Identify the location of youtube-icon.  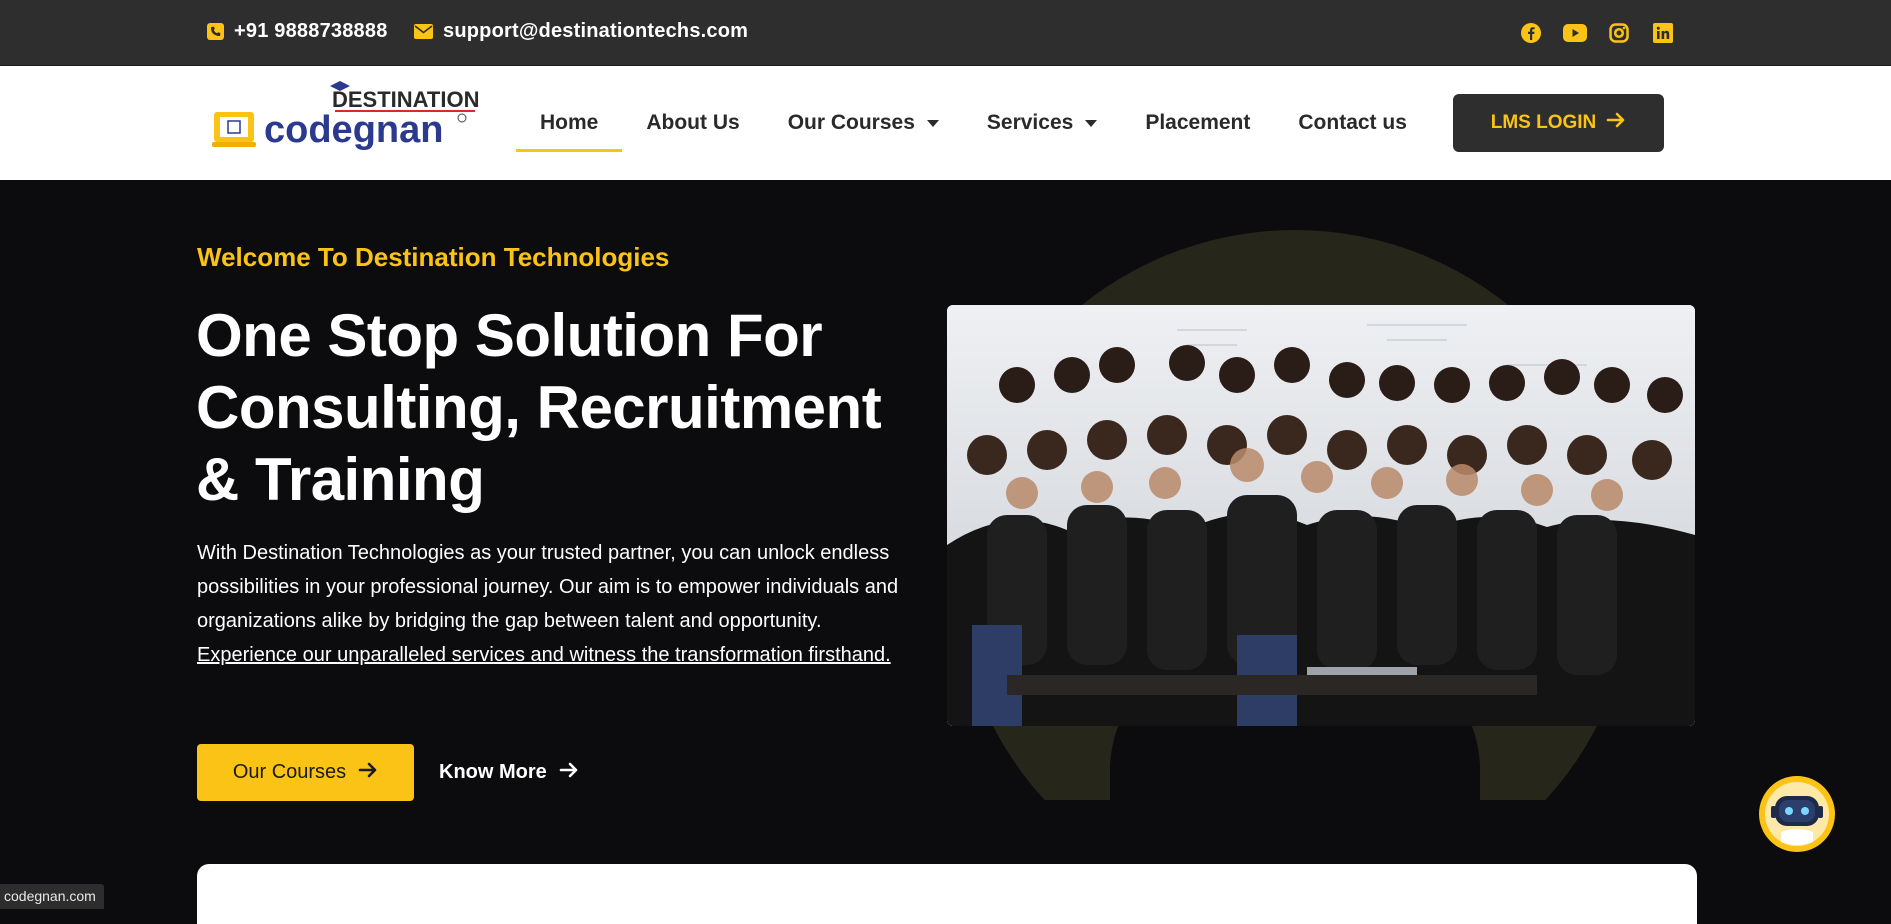
(1575, 33).